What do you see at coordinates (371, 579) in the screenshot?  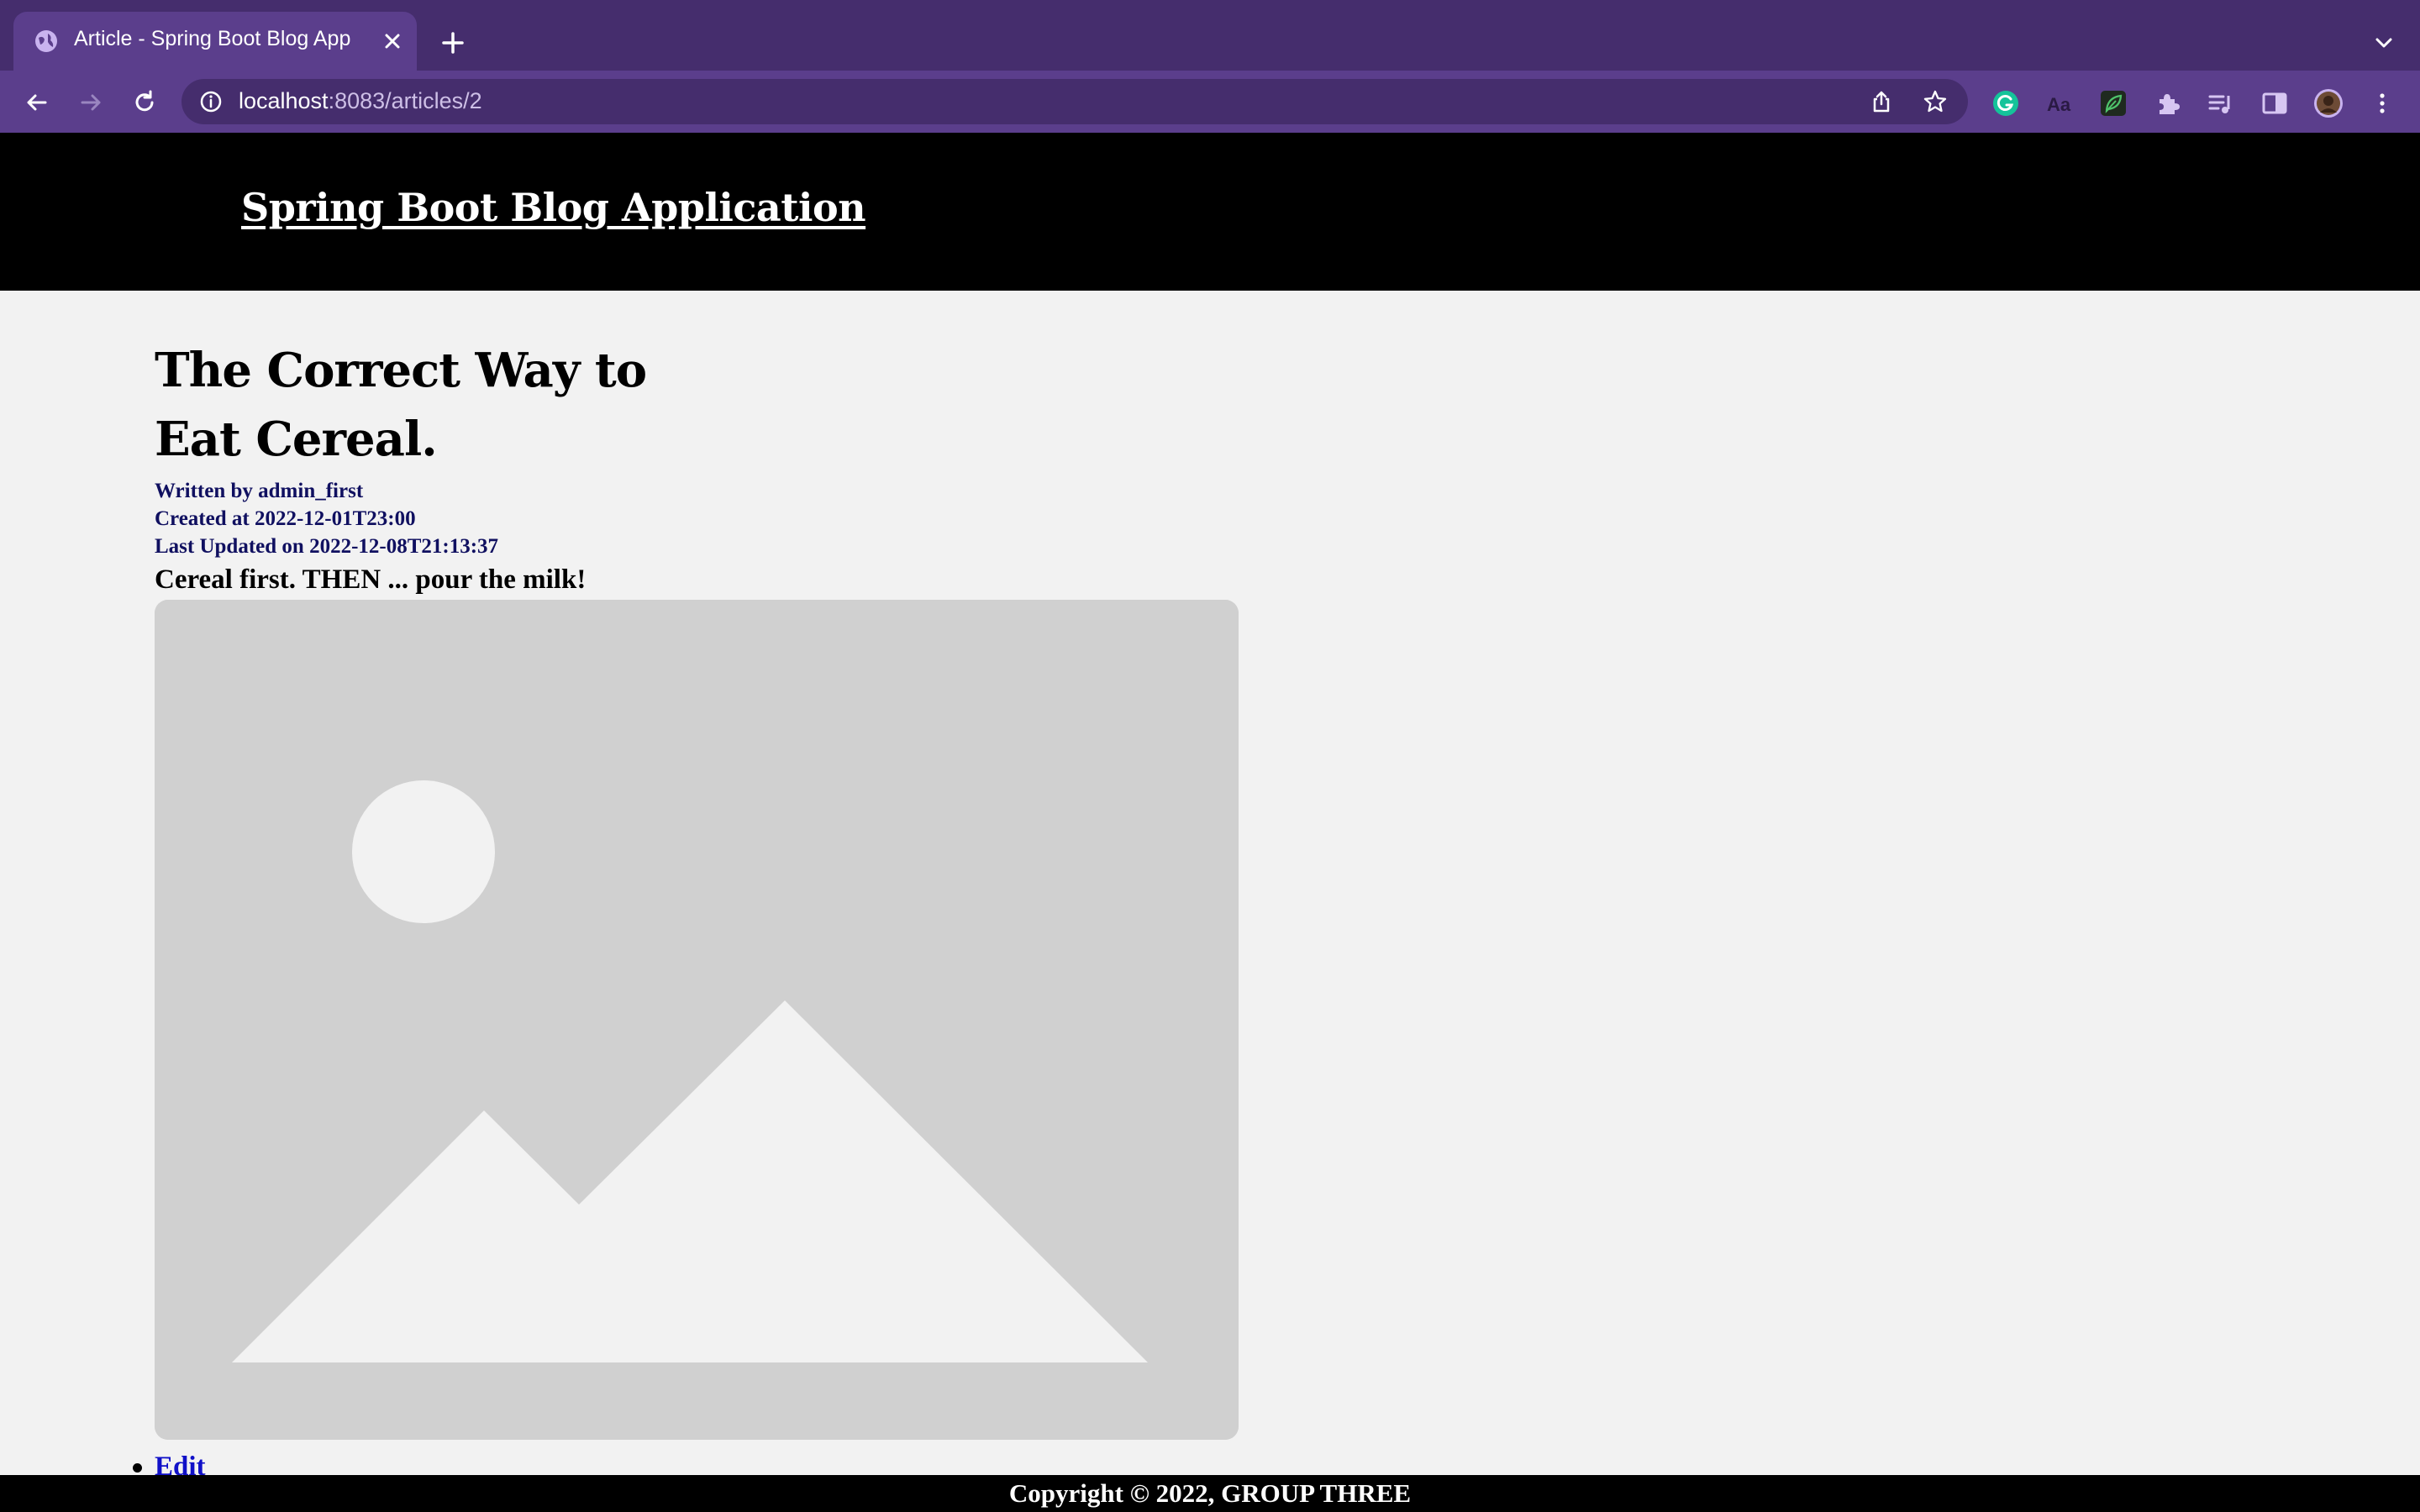 I see `article-body: Cereal first. THEN ... pour the milk!` at bounding box center [371, 579].